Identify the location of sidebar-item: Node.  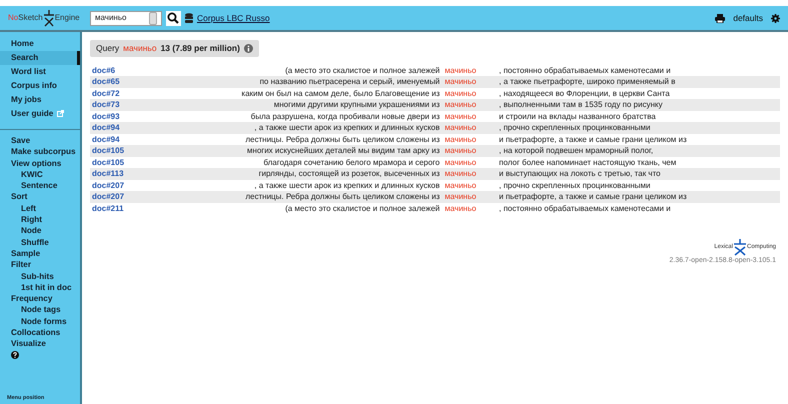
(40, 231).